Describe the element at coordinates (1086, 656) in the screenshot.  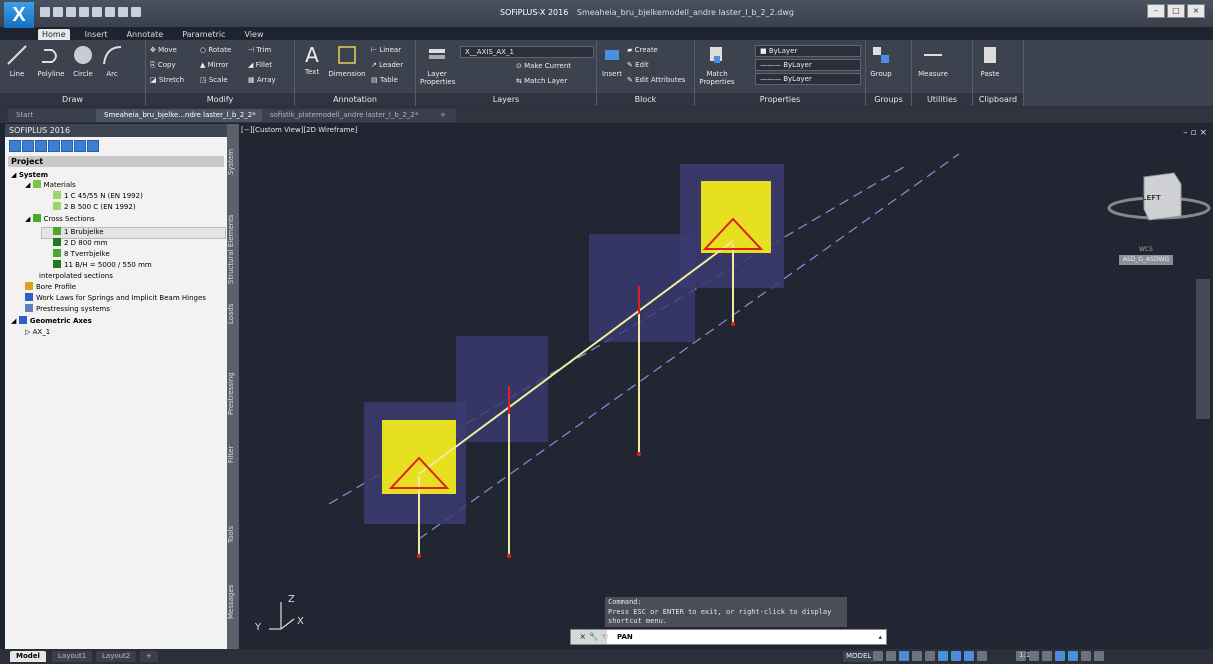
I see `clean-screen-icon` at that location.